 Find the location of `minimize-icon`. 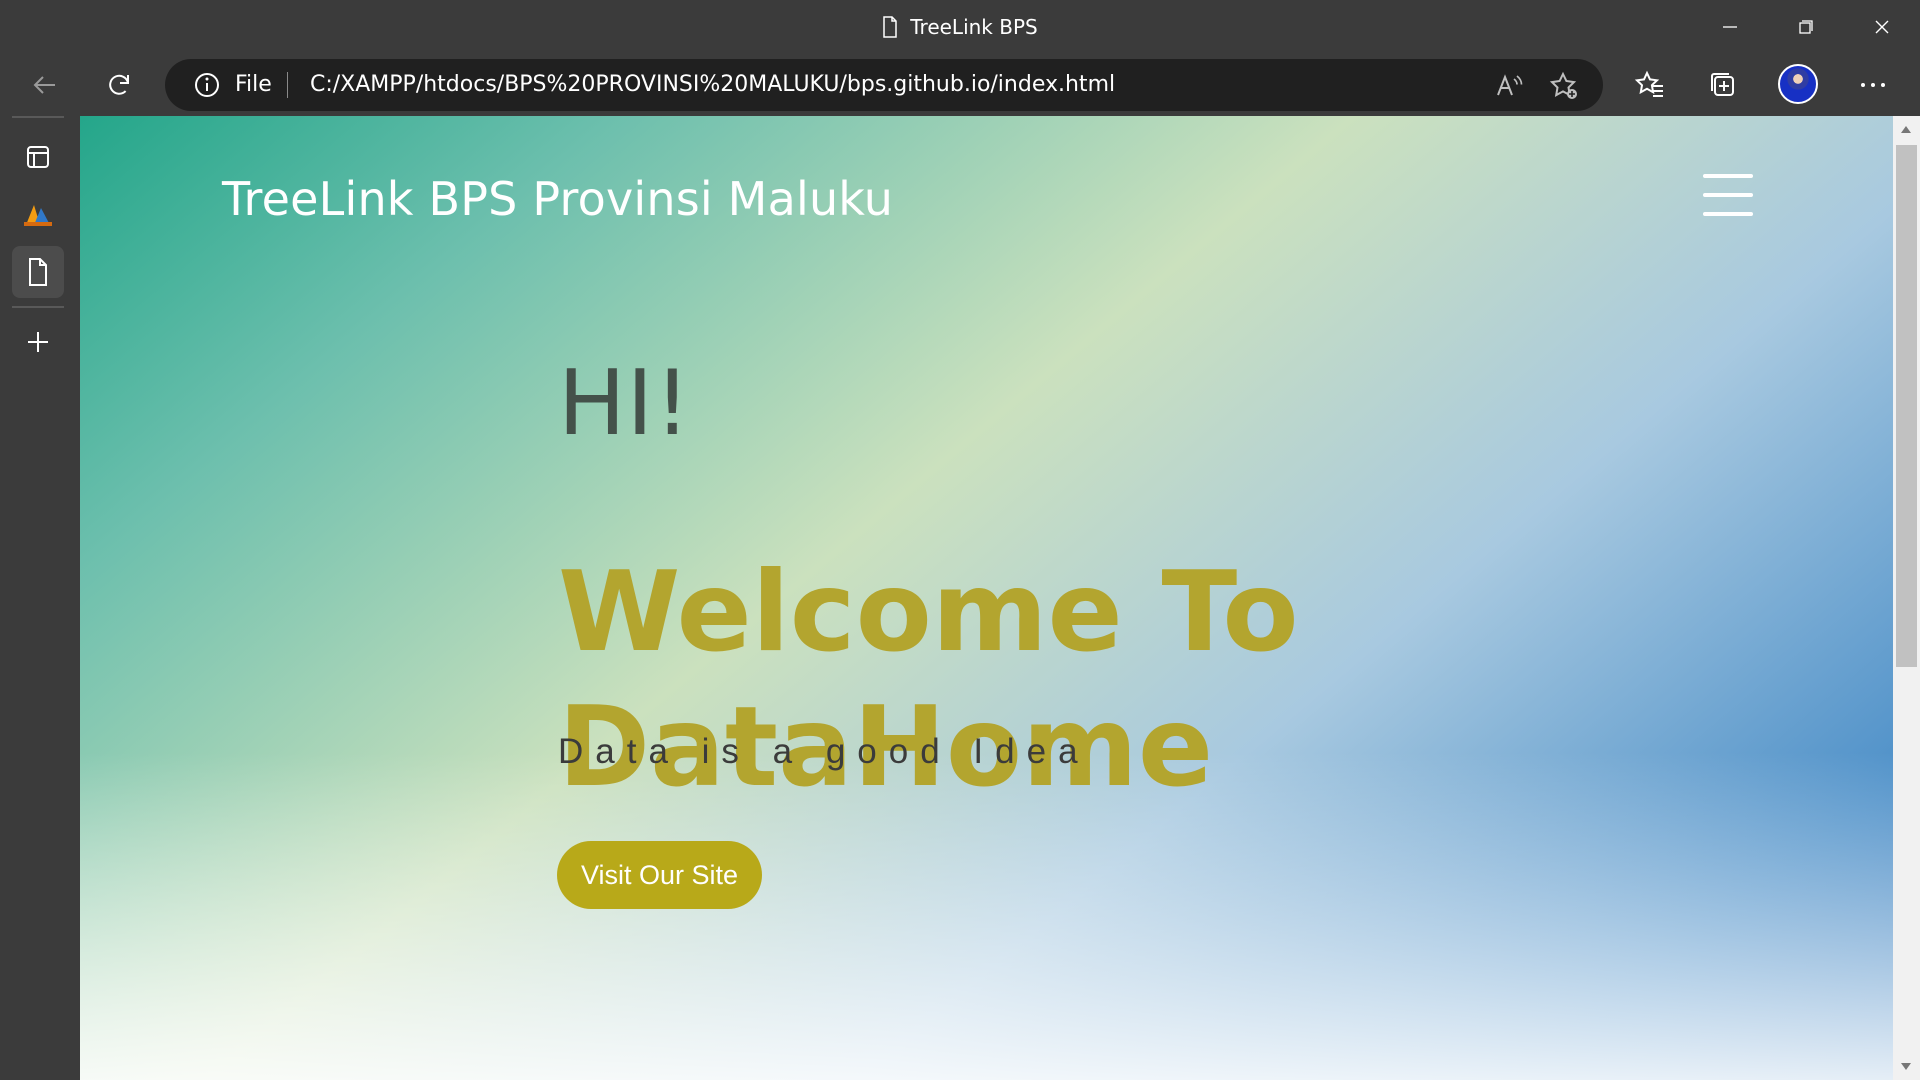

minimize-icon is located at coordinates (1730, 27).